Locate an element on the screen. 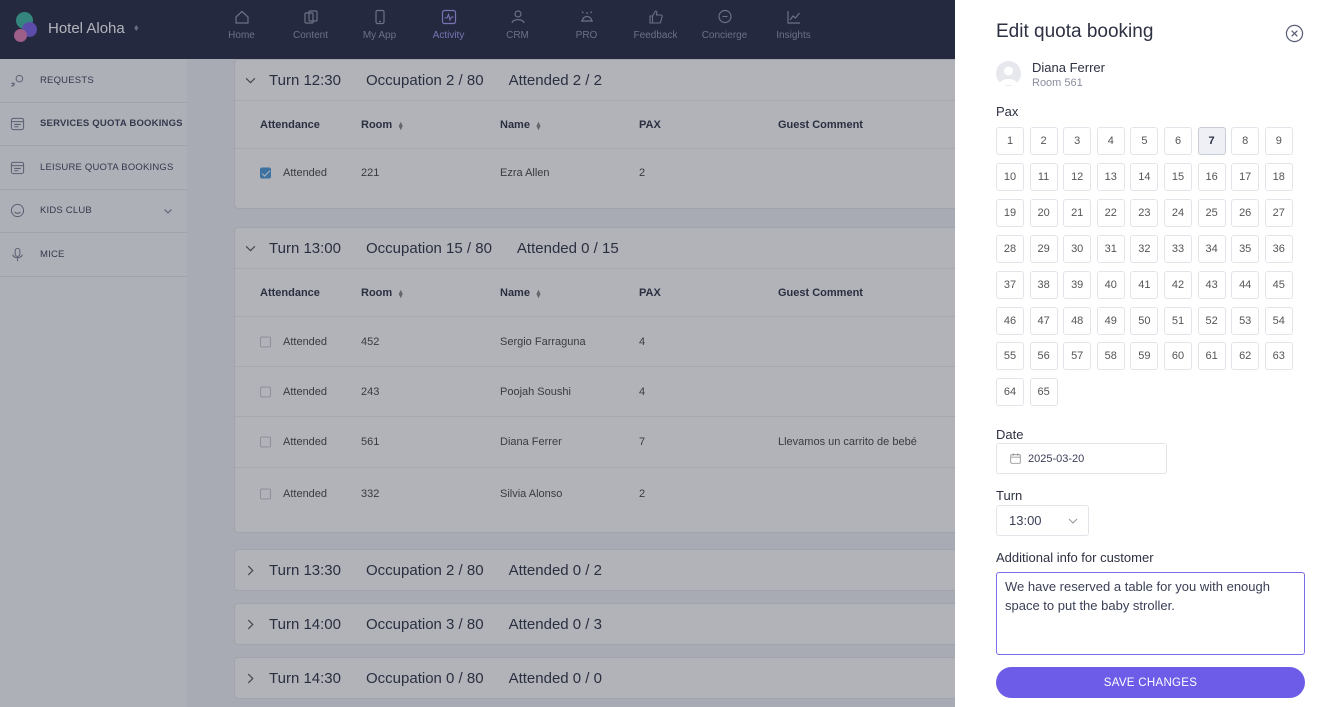  pax-option-17: 17 is located at coordinates (1245, 176).